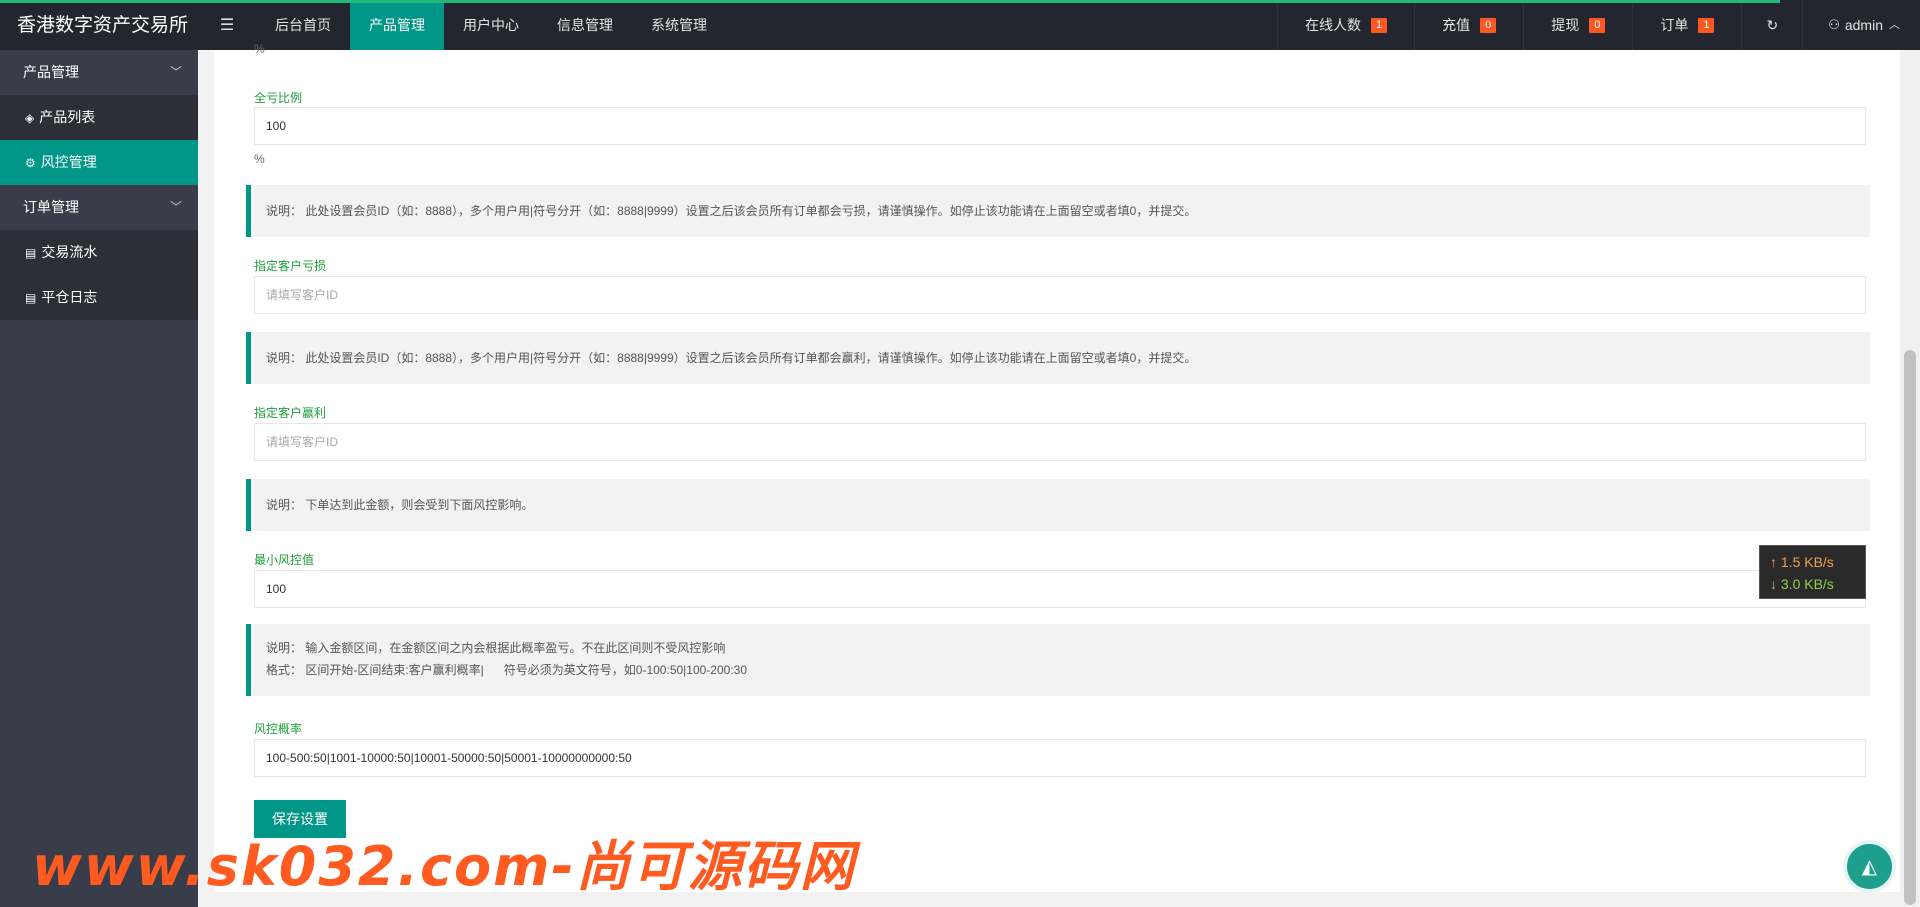  Describe the element at coordinates (68, 162) in the screenshot. I see `sidebar-item-label: 风控管理` at that location.